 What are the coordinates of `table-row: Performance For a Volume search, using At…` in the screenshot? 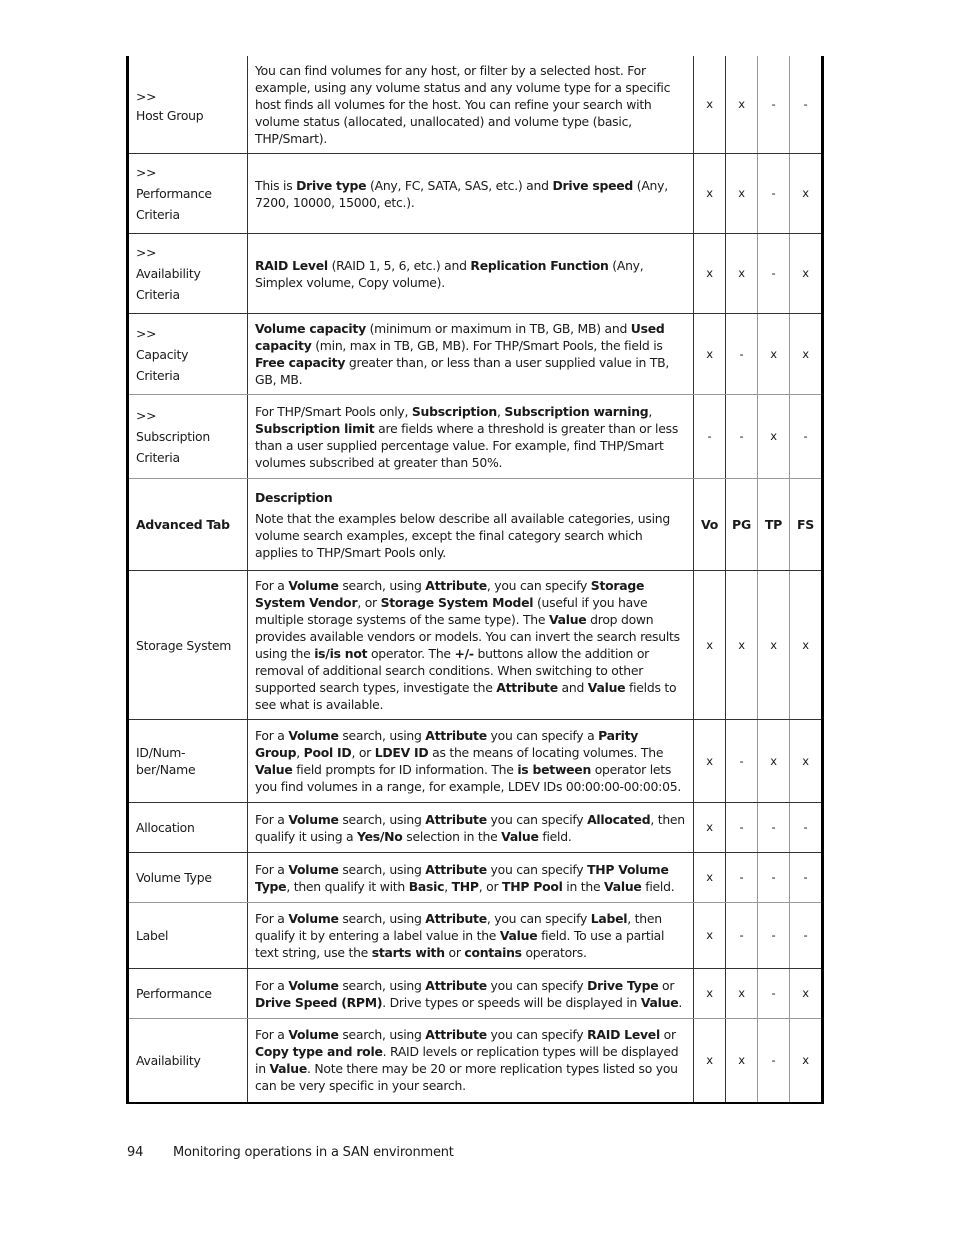 It's located at (475, 993).